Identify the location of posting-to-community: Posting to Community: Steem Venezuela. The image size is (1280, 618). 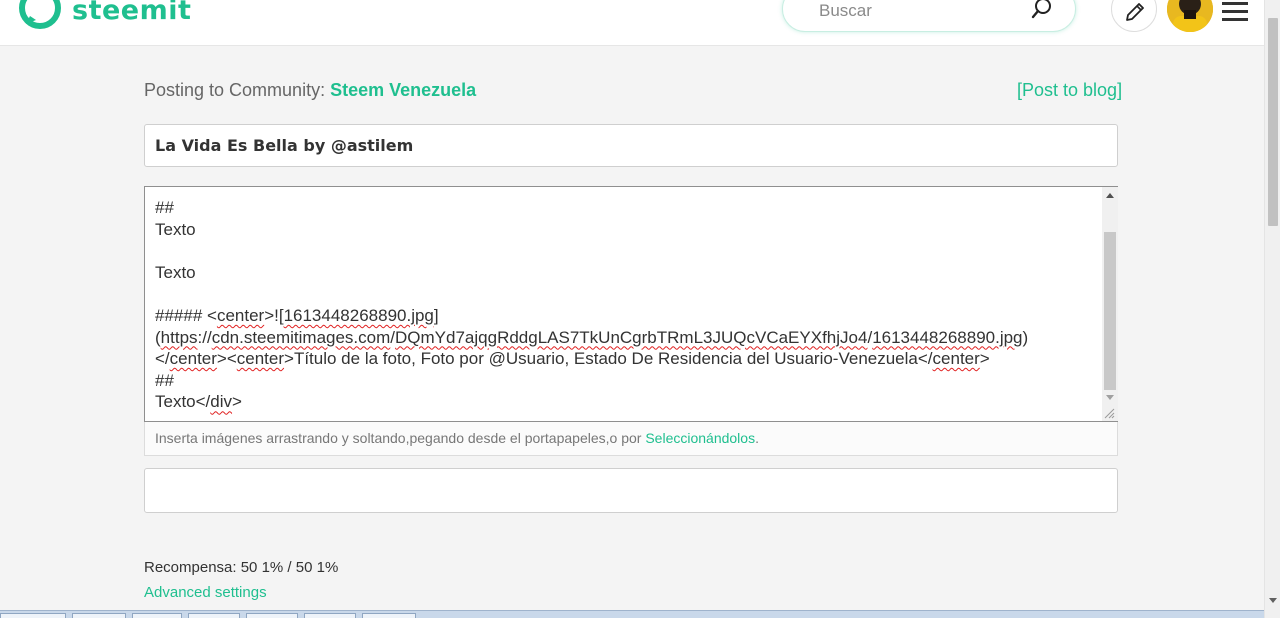
(310, 90).